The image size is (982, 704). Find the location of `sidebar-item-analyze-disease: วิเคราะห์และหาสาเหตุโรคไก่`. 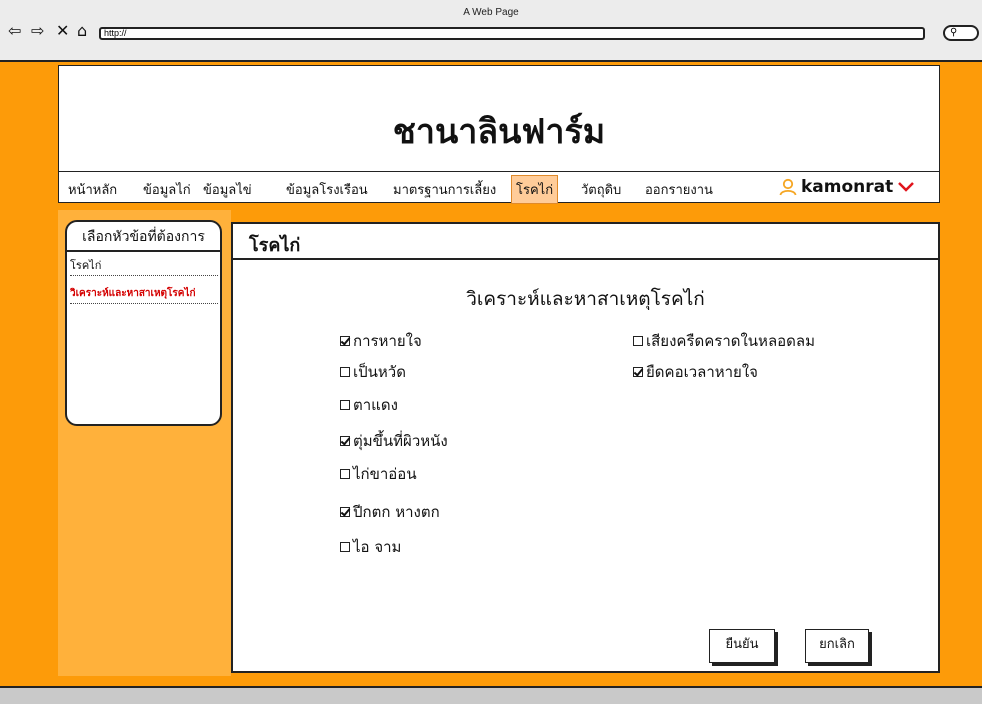

sidebar-item-analyze-disease: วิเคราะห์และหาสาเหตุโรคไก่ is located at coordinates (144, 294).